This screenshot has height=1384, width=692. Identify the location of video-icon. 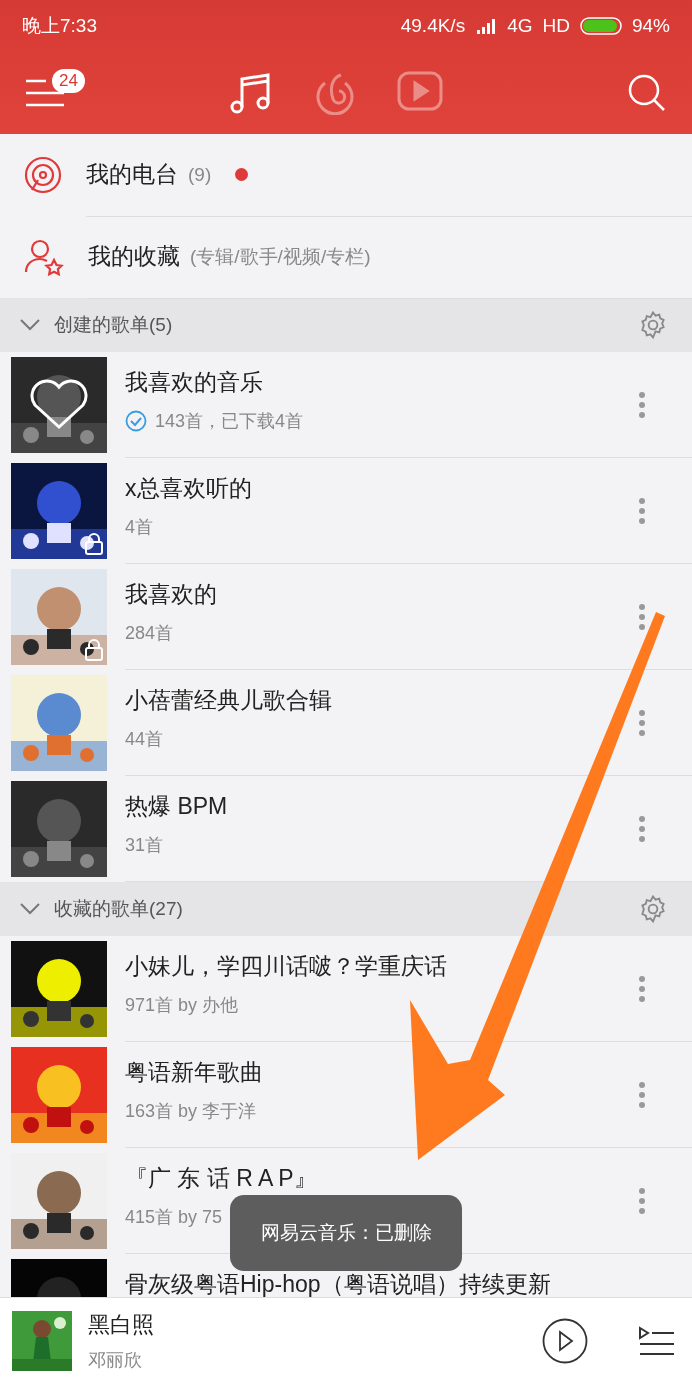
(420, 91).